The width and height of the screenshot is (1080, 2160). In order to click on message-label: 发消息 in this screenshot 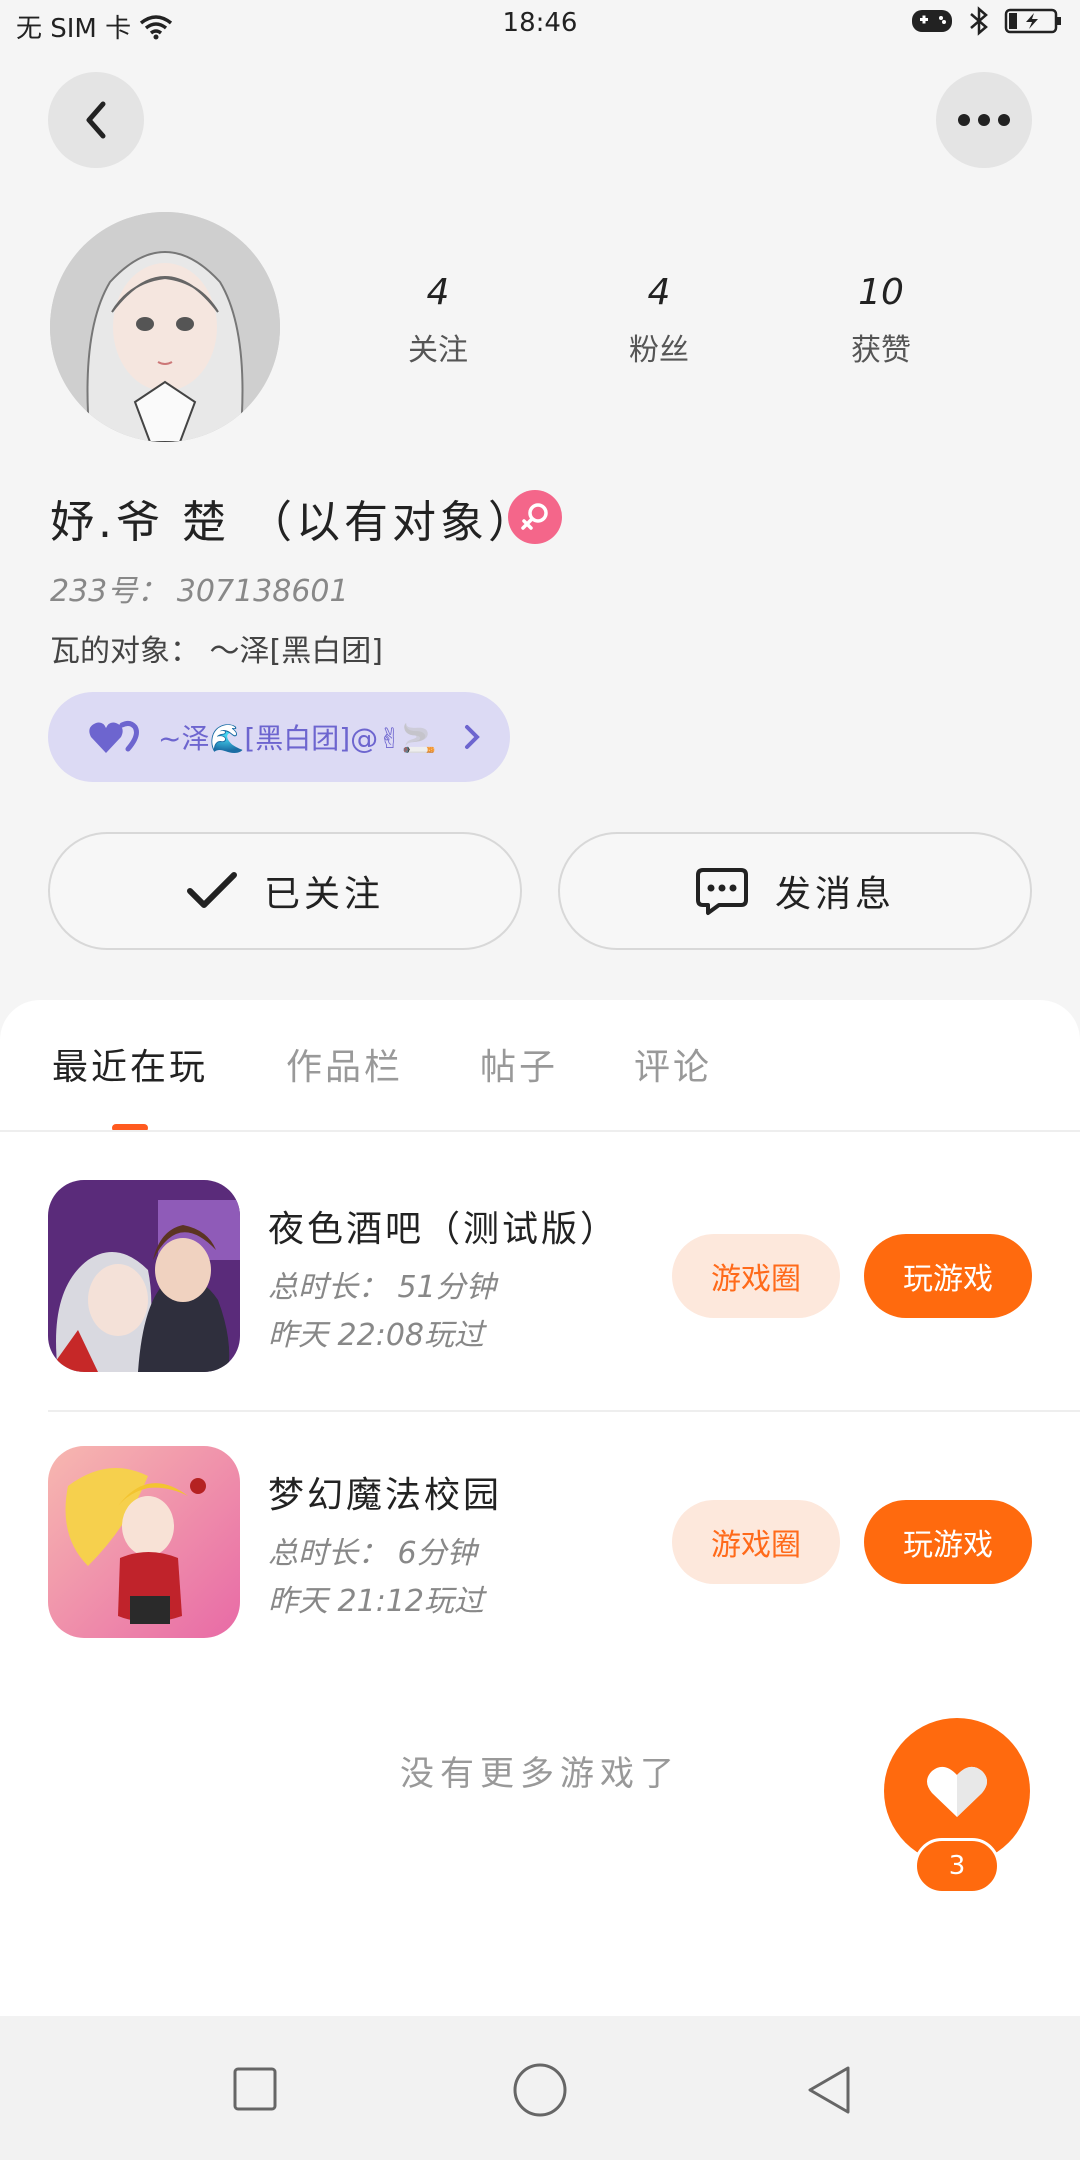, I will do `click(834, 894)`.